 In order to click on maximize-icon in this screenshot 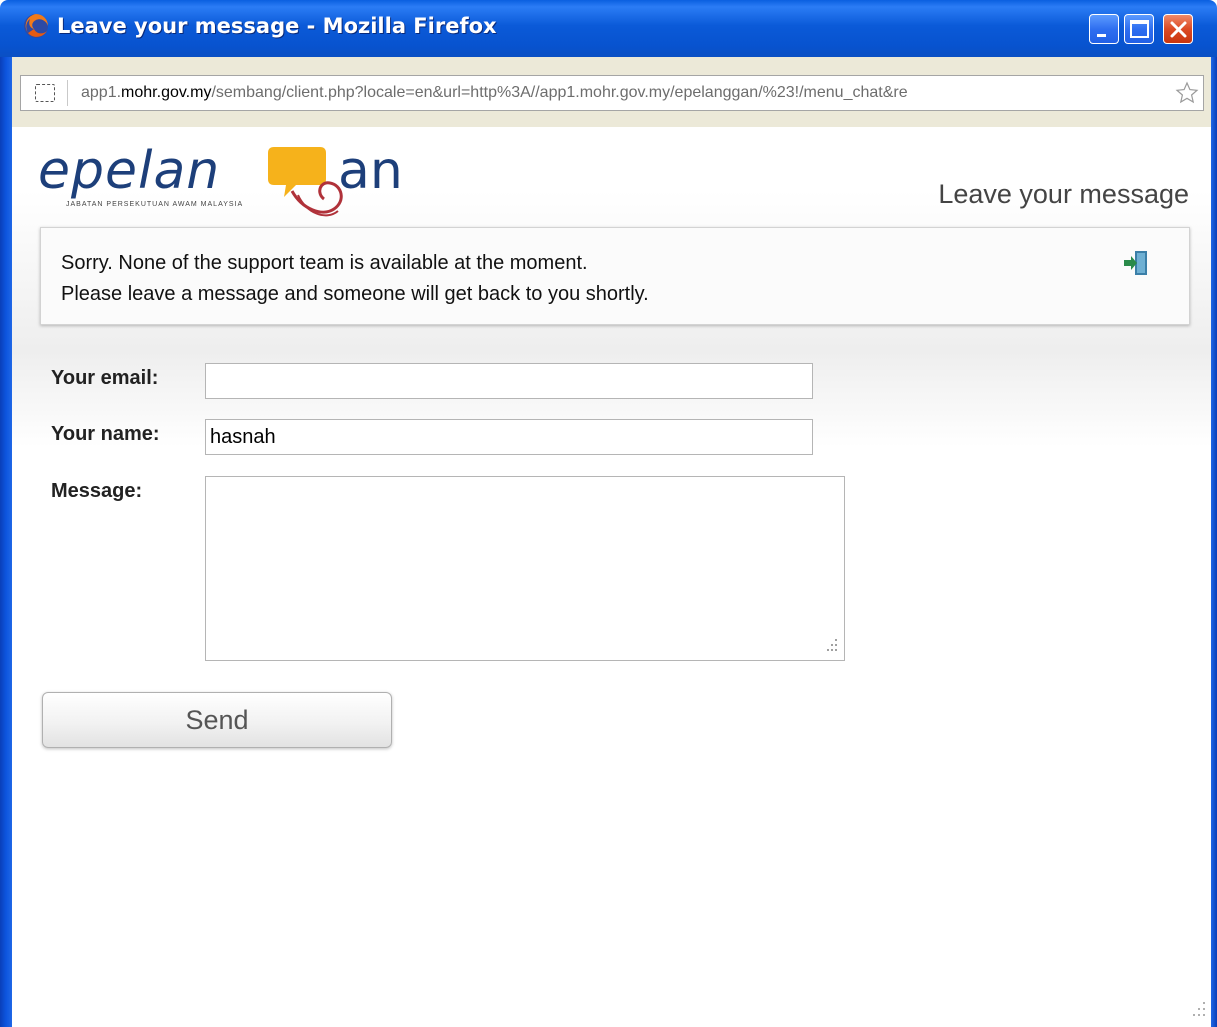, I will do `click(1139, 29)`.